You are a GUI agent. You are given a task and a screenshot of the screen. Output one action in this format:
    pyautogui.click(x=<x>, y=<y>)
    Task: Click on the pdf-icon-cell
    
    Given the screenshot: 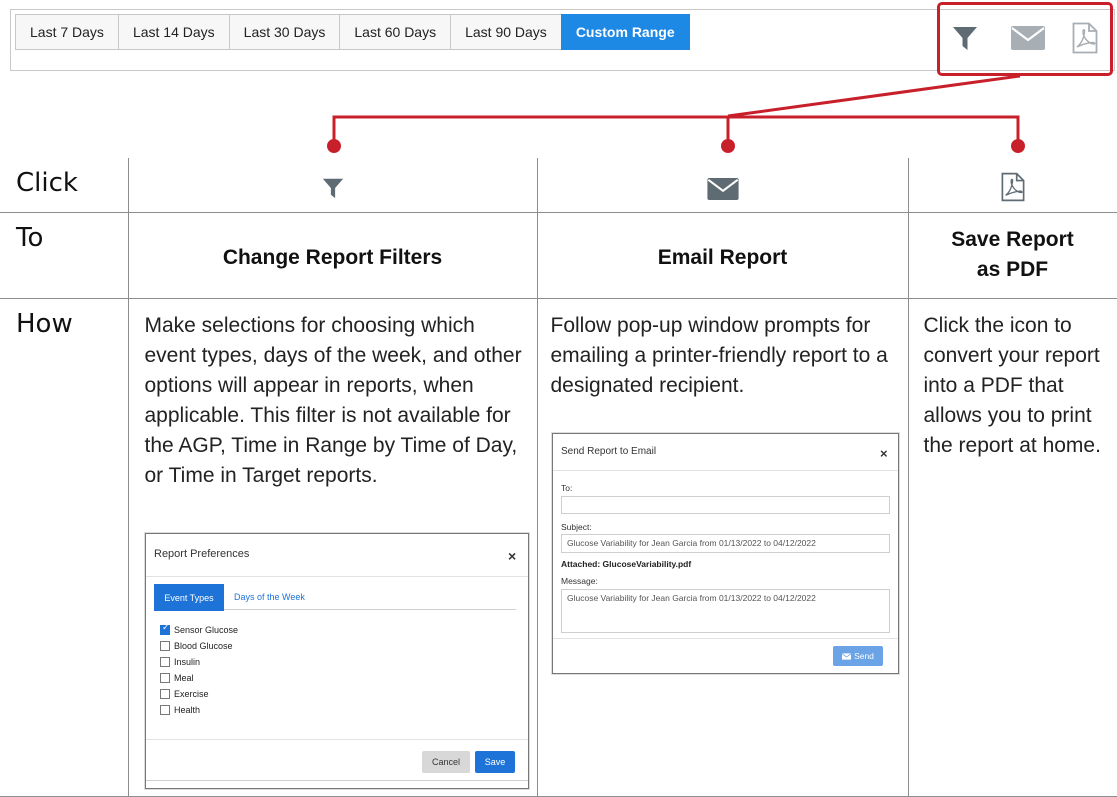 What is the action you would take?
    pyautogui.click(x=1012, y=185)
    